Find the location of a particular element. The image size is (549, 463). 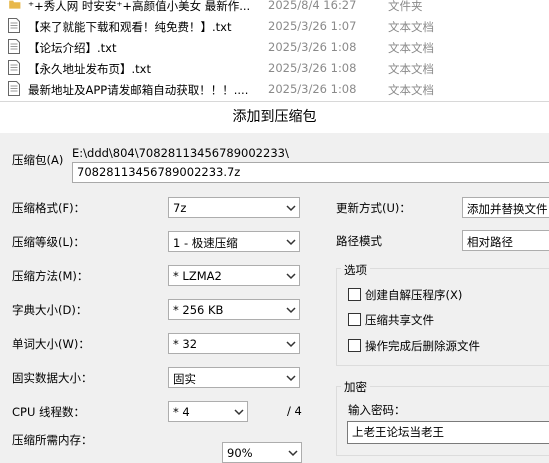

update-value: 添加并替换文件 is located at coordinates (507, 209).